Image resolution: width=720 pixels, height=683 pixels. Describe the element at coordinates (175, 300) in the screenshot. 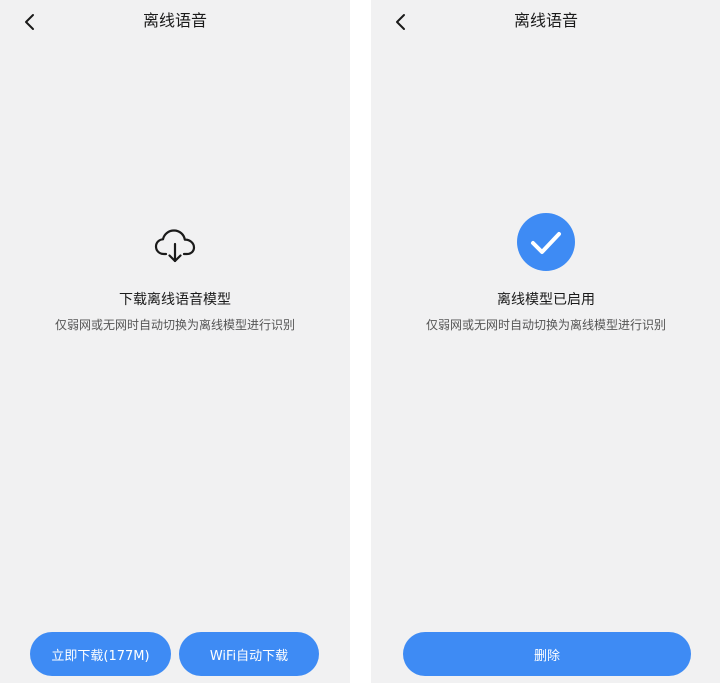

I see `download-heading: 下载离线语音模型` at that location.